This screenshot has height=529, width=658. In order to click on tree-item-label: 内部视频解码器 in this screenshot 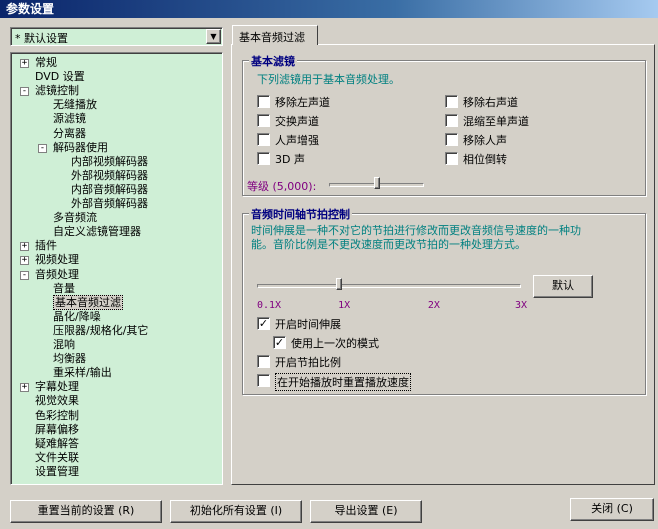, I will do `click(109, 161)`.